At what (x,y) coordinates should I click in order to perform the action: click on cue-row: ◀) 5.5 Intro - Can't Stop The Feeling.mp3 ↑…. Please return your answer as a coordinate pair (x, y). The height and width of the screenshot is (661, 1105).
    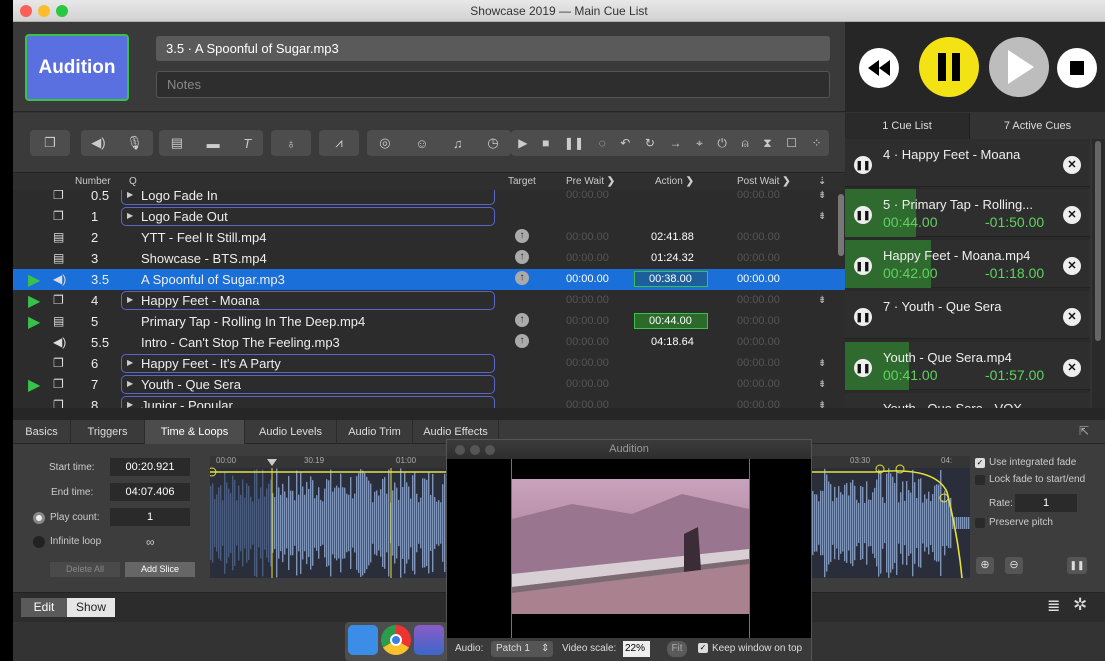
    Looking at the image, I should click on (429, 342).